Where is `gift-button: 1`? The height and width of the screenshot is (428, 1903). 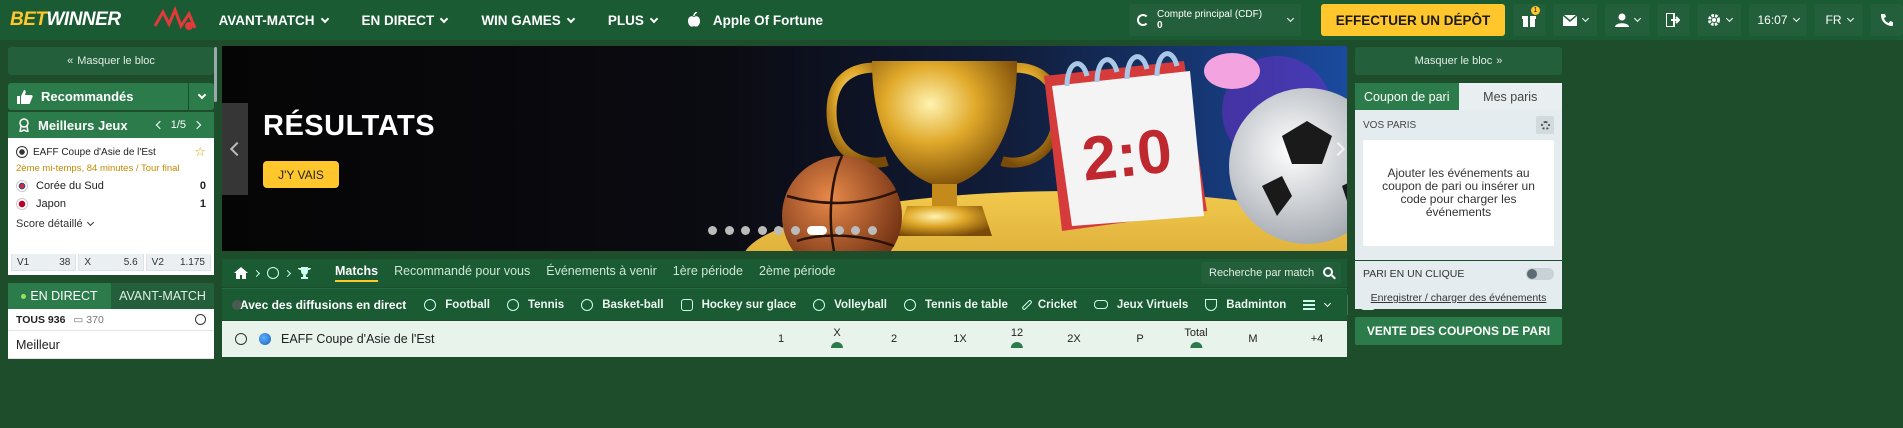
gift-button: 1 is located at coordinates (1529, 20).